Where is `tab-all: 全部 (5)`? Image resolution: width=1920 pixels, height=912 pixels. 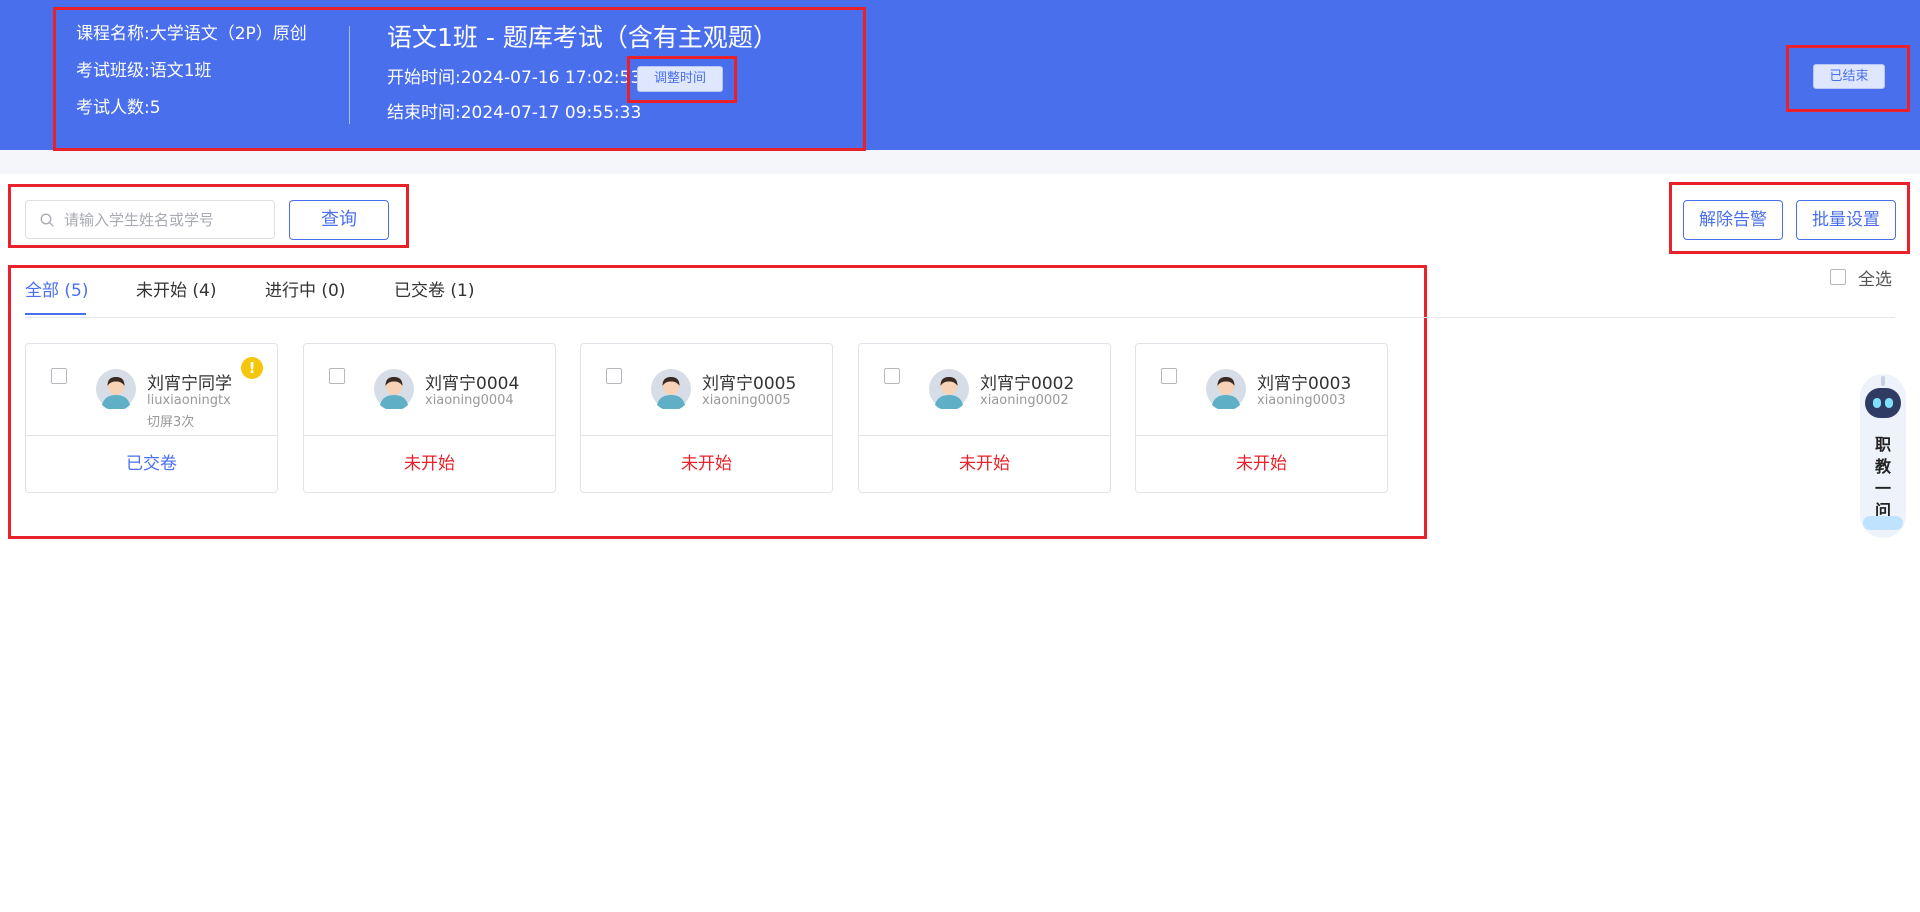 tab-all: 全部 (5) is located at coordinates (56, 291).